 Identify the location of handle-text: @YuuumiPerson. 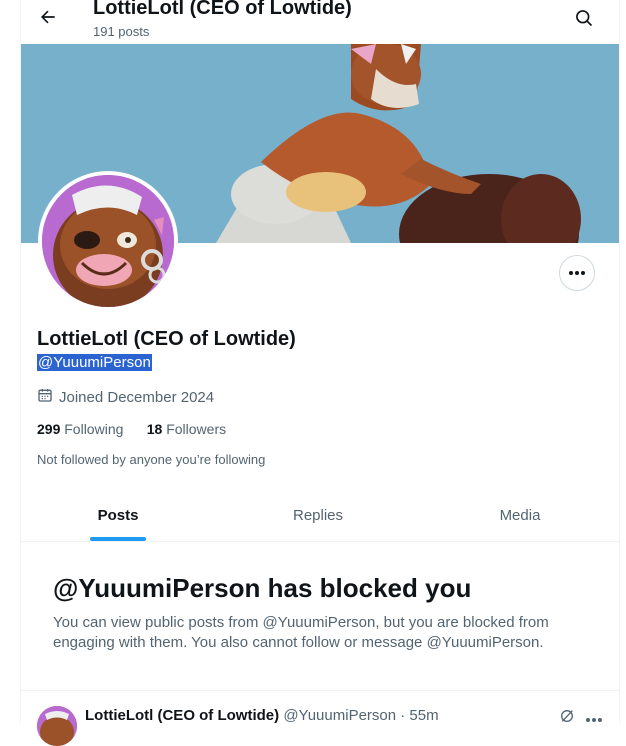
(94, 362).